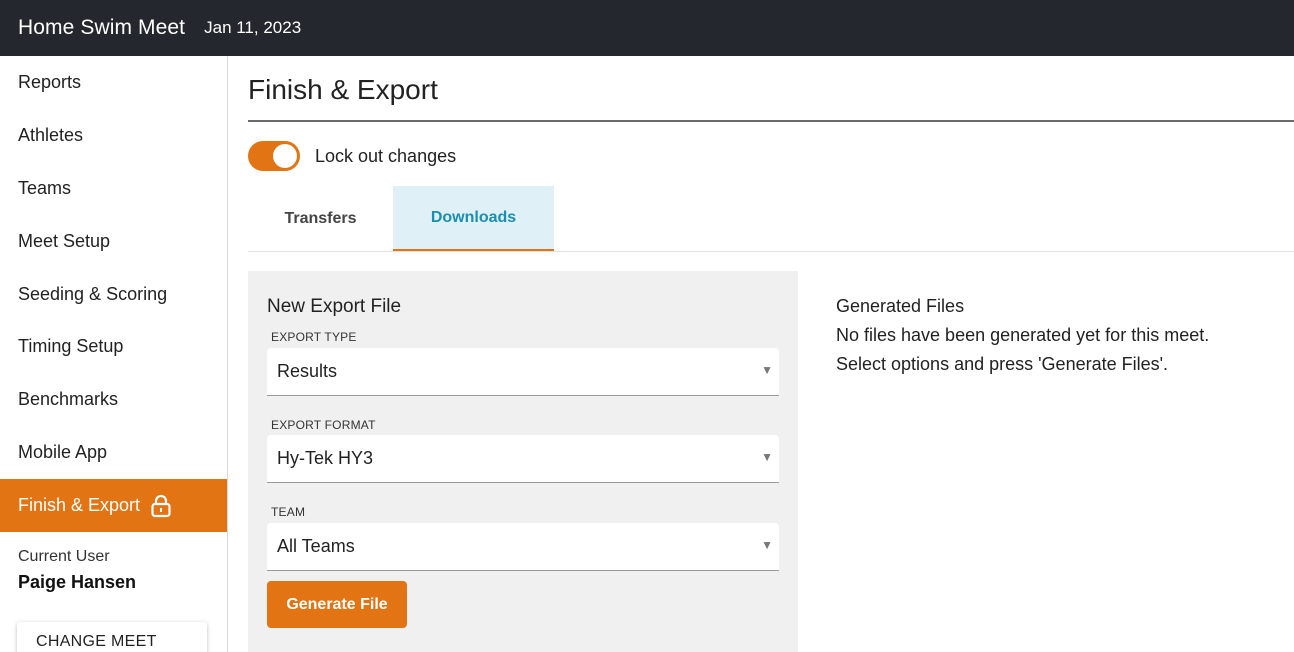  I want to click on meet-date: Jan 11, 2023, so click(253, 27).